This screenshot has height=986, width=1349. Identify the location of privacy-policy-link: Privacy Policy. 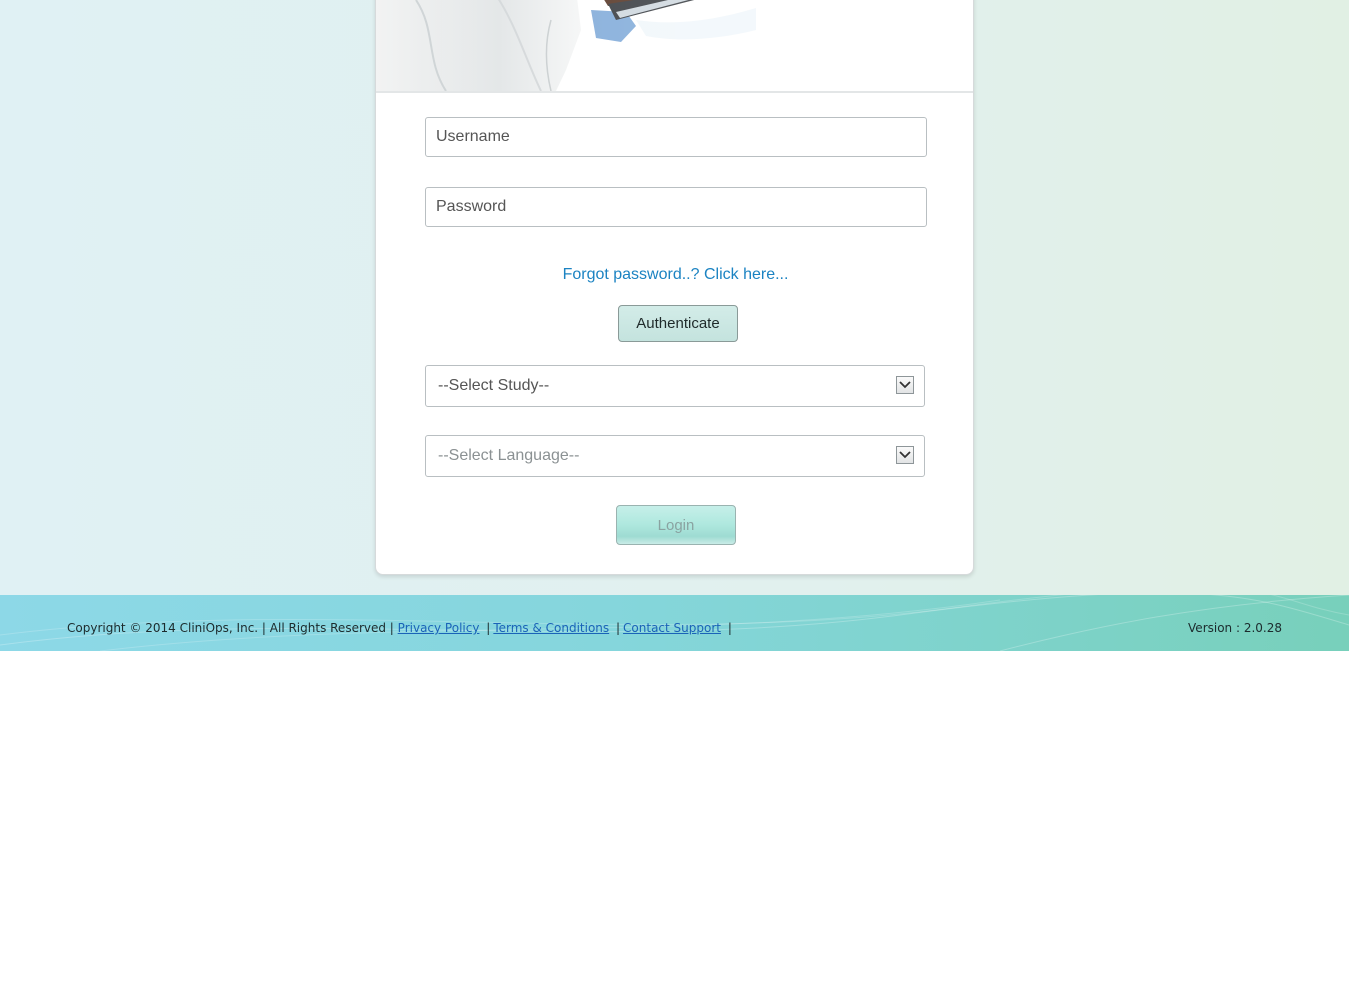
(439, 628).